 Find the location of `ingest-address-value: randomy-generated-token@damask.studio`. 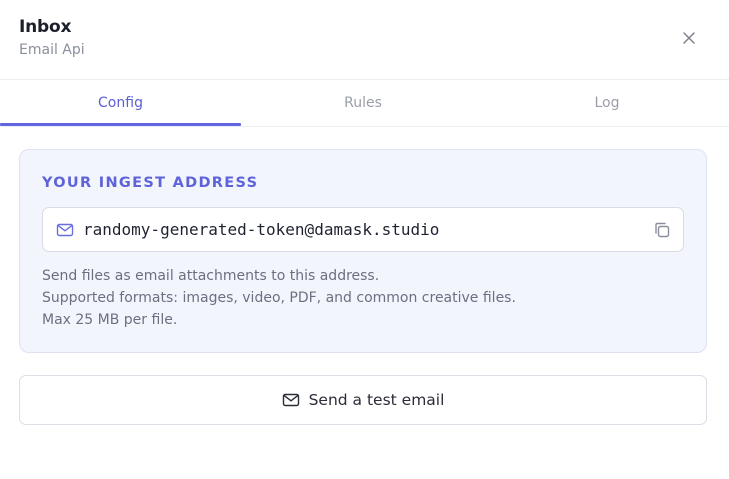

ingest-address-value: randomy-generated-token@damask.studio is located at coordinates (261, 229).